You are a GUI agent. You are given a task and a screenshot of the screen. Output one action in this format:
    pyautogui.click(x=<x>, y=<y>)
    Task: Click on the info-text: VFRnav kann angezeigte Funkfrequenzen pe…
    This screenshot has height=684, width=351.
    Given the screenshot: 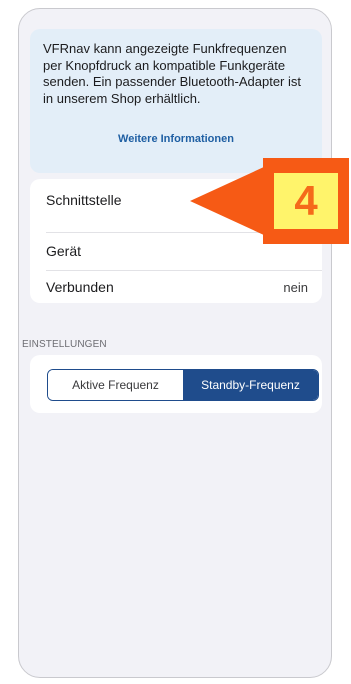 What is the action you would take?
    pyautogui.click(x=172, y=73)
    